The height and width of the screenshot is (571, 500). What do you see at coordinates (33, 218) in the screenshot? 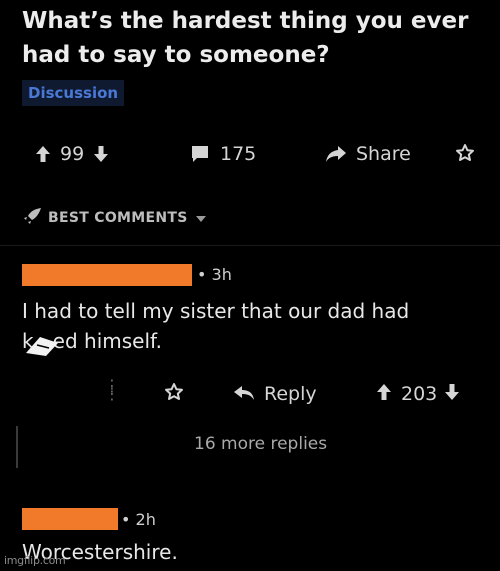
I see `rocket-icon` at bounding box center [33, 218].